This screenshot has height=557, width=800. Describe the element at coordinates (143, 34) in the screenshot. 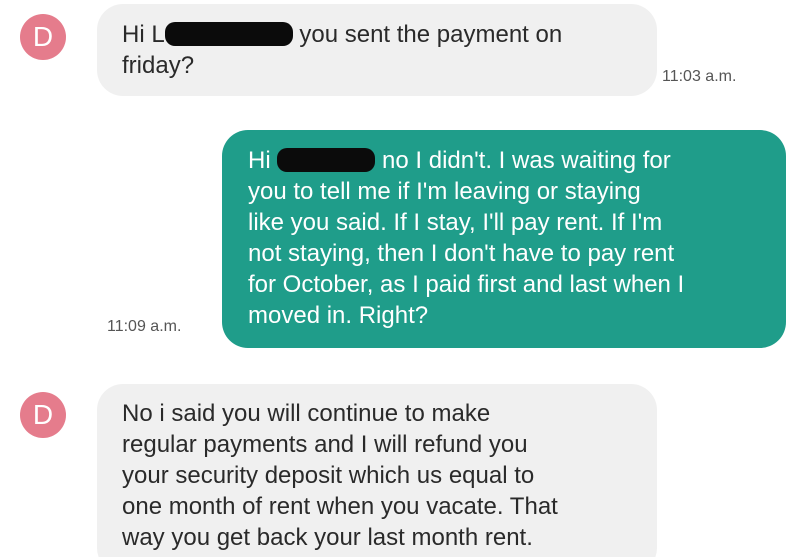

I see `message-text: Hi L` at that location.